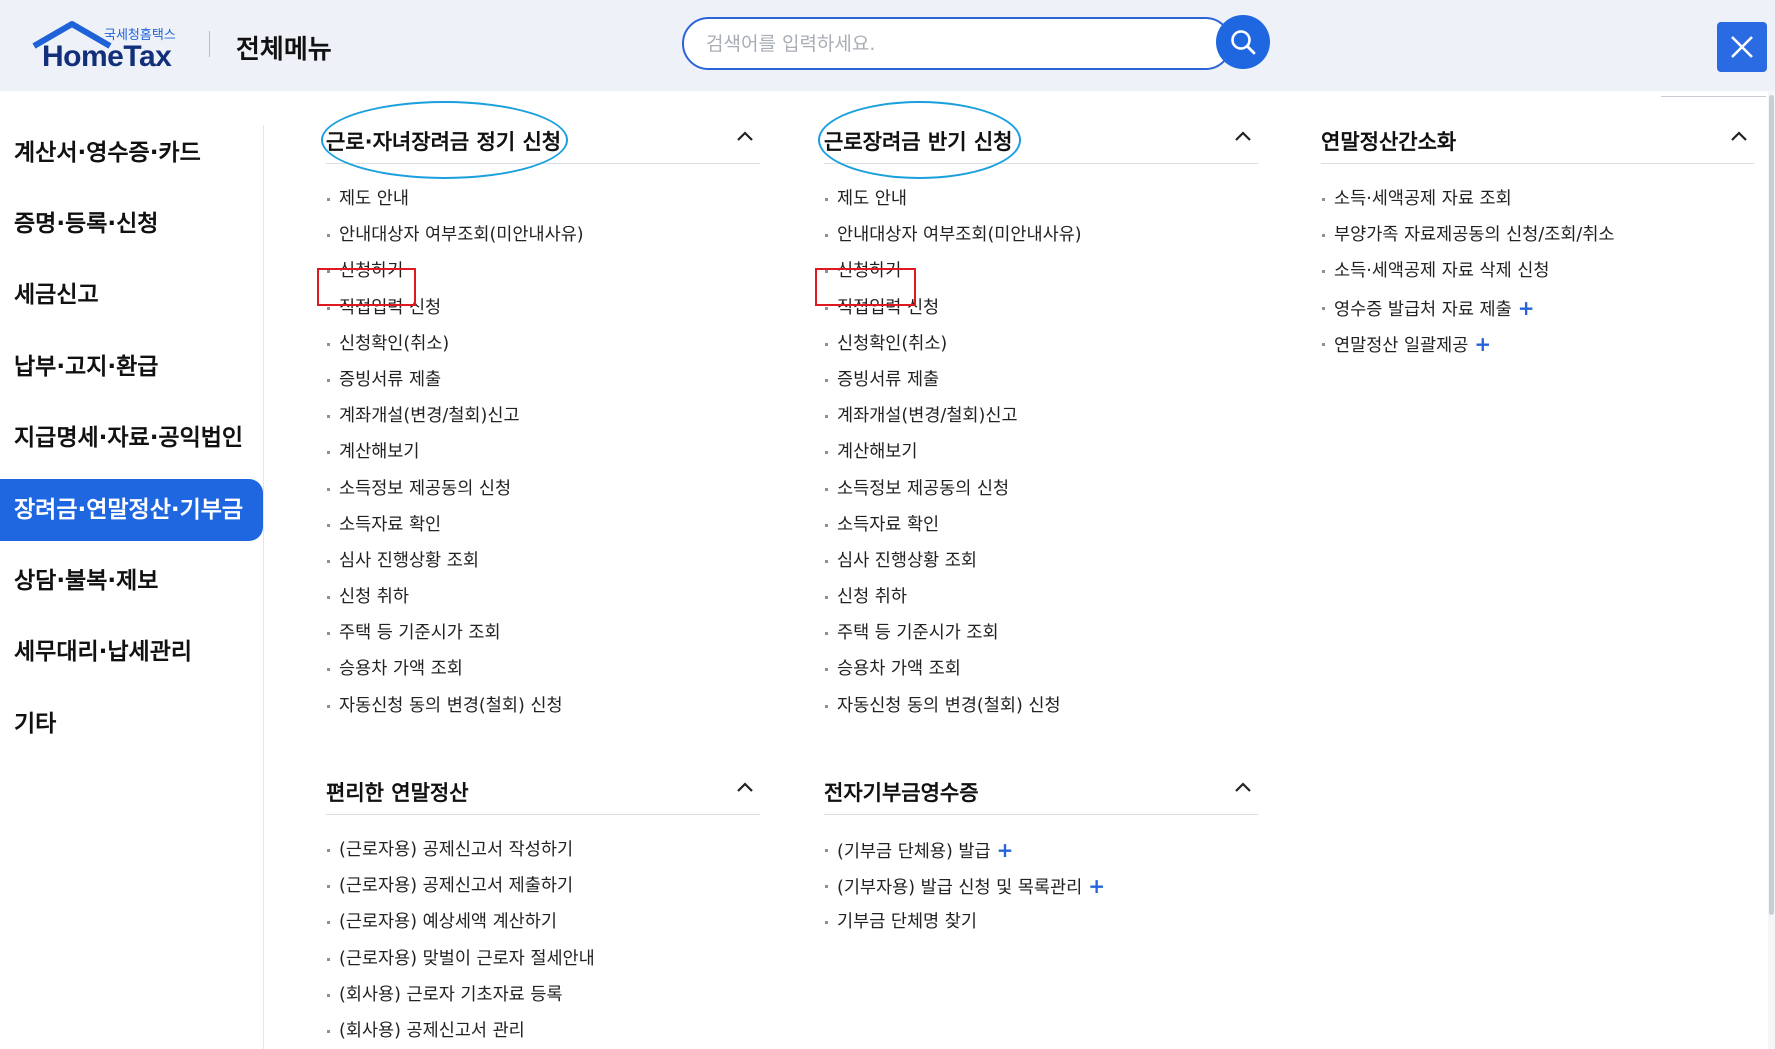 The width and height of the screenshot is (1775, 1049). I want to click on menu-item: 기부금 단체명 찾기, so click(964, 922).